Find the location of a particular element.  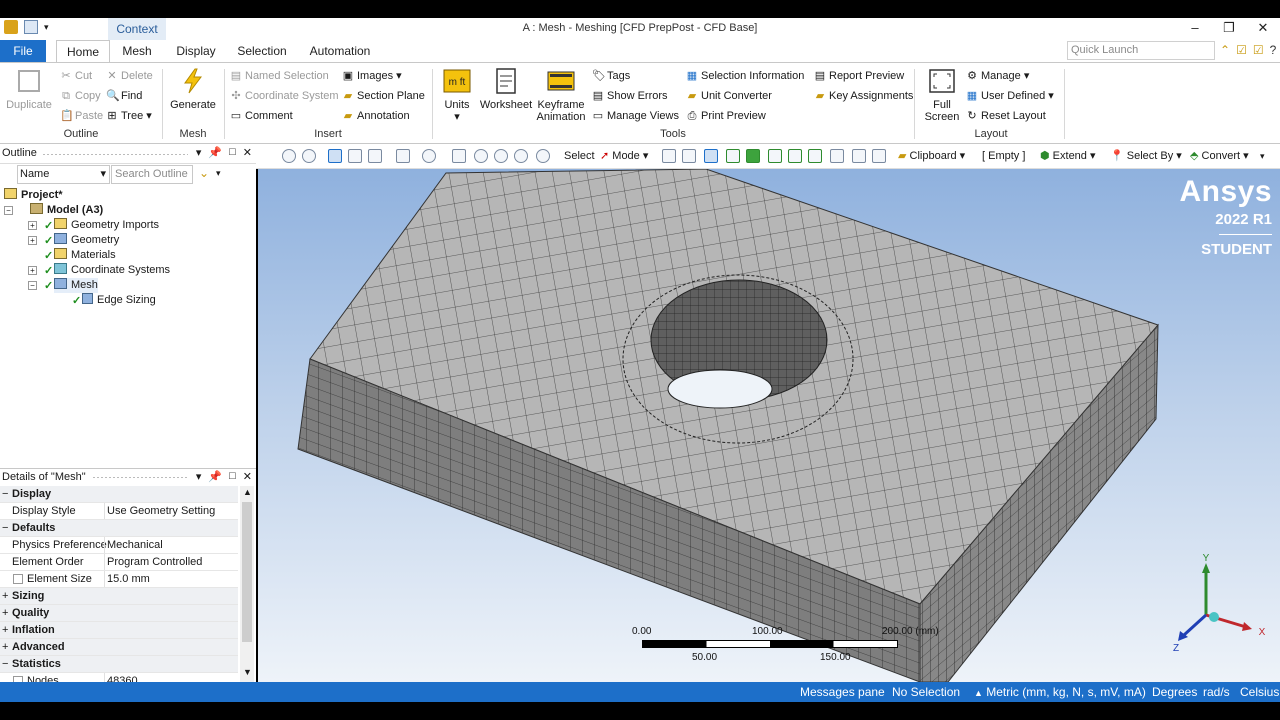

tree-node-model: Model (A3) is located at coordinates (66, 210).